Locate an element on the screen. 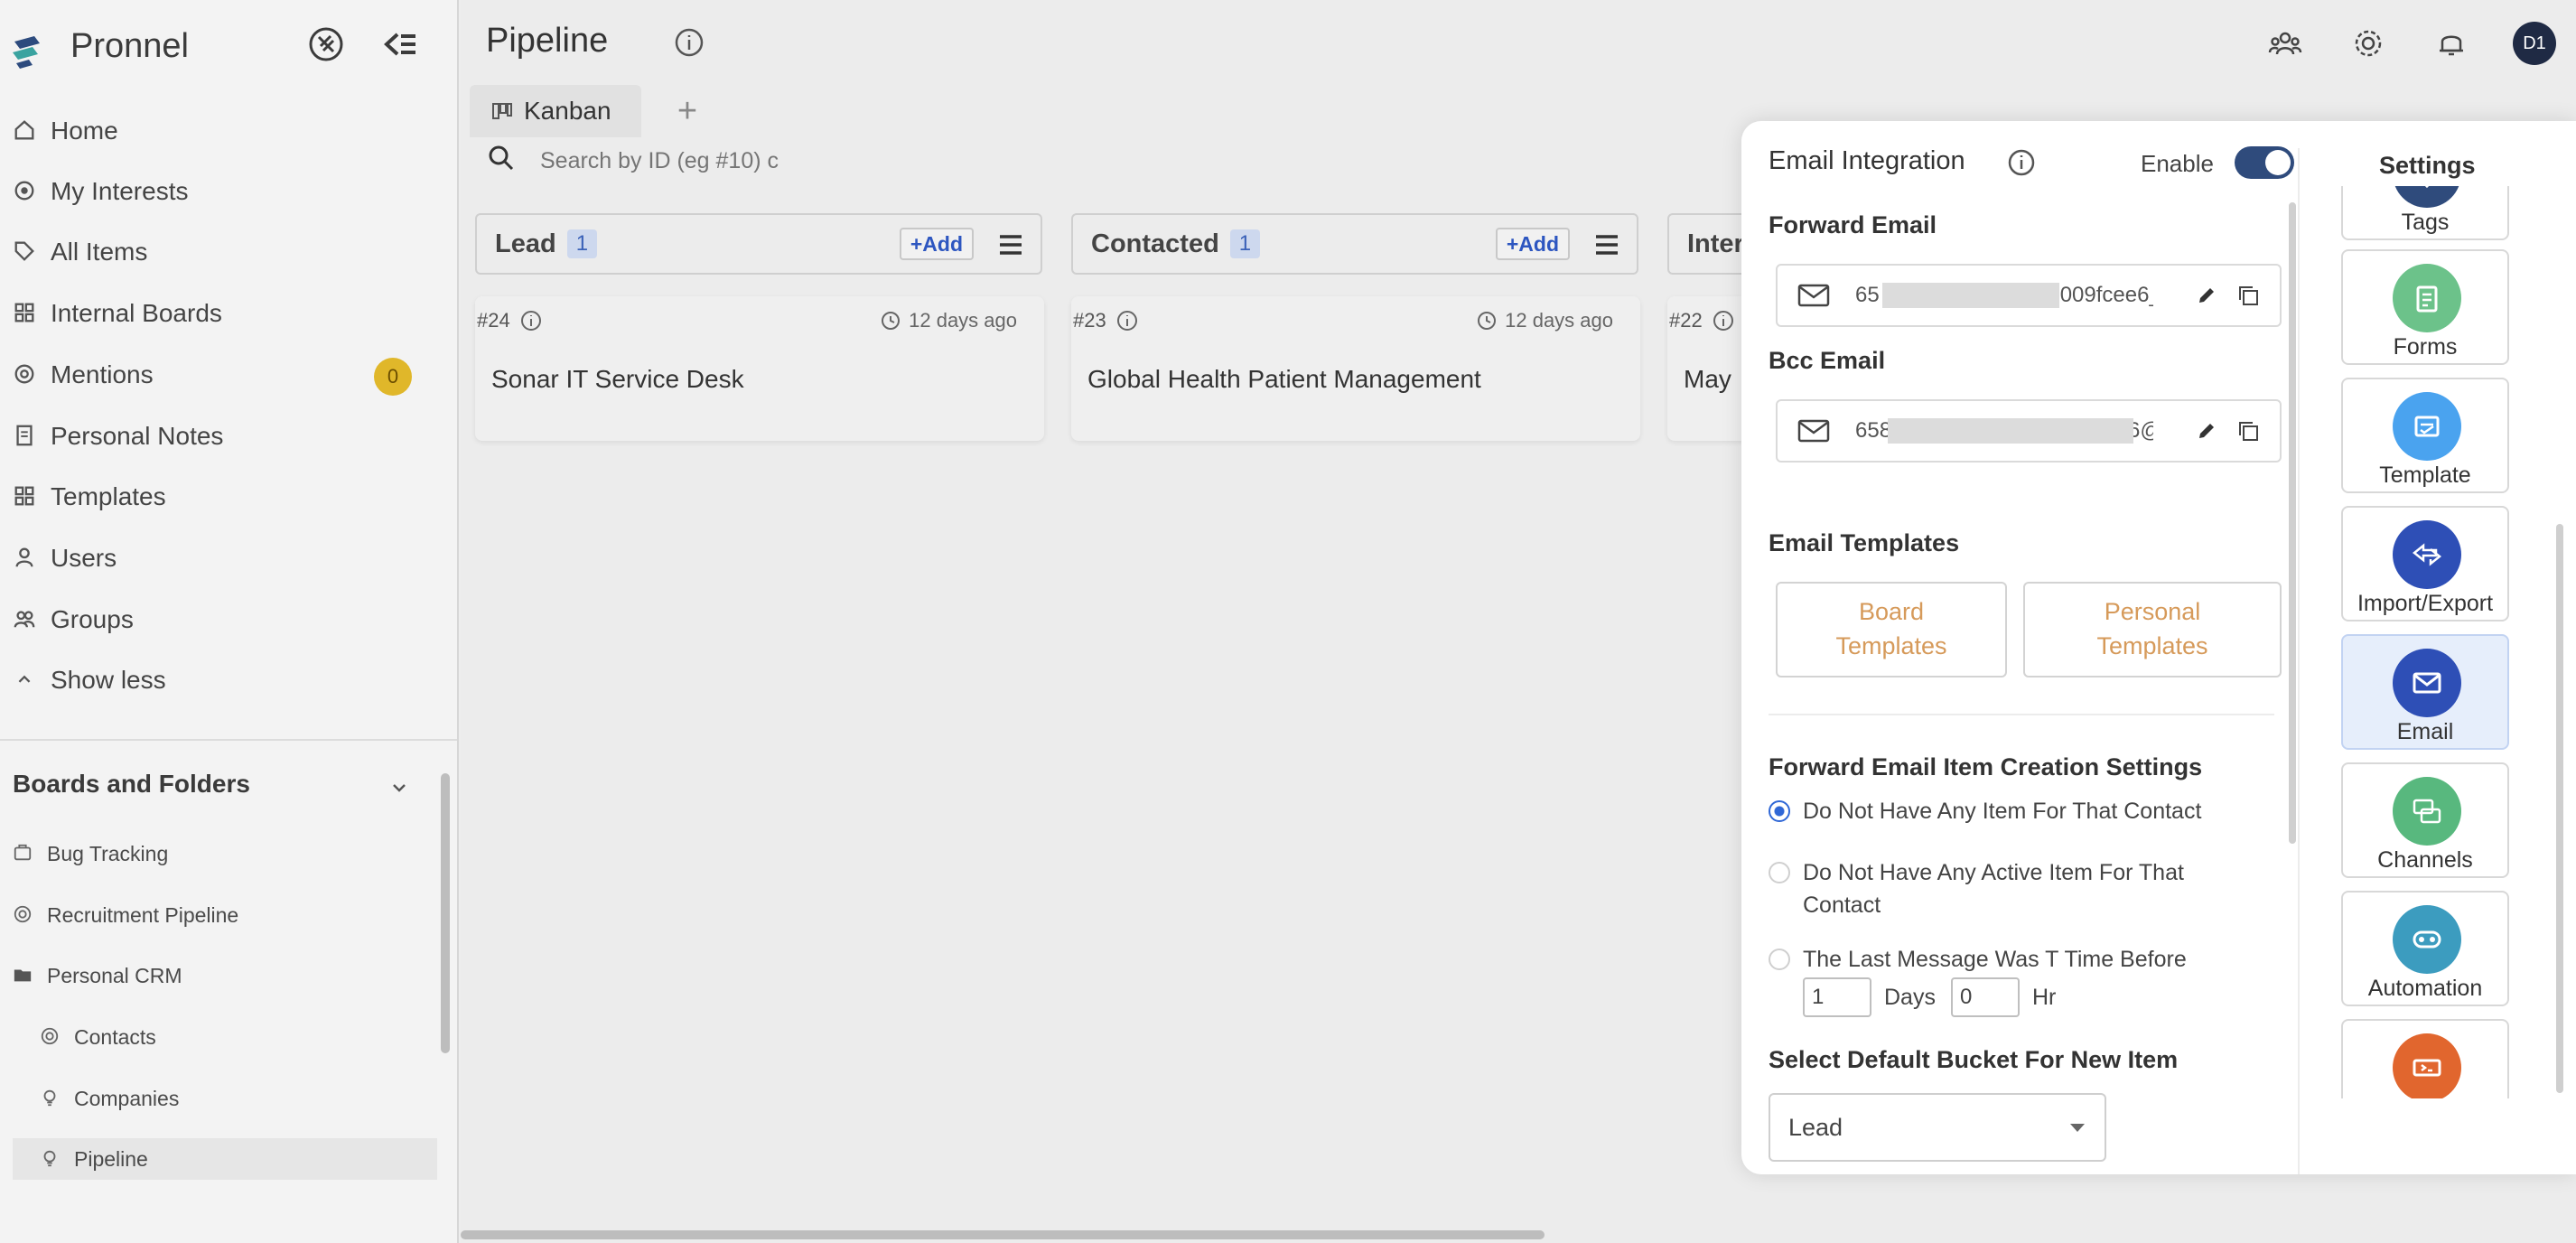 The image size is (2576, 1243). nav-home: Home is located at coordinates (66, 131).